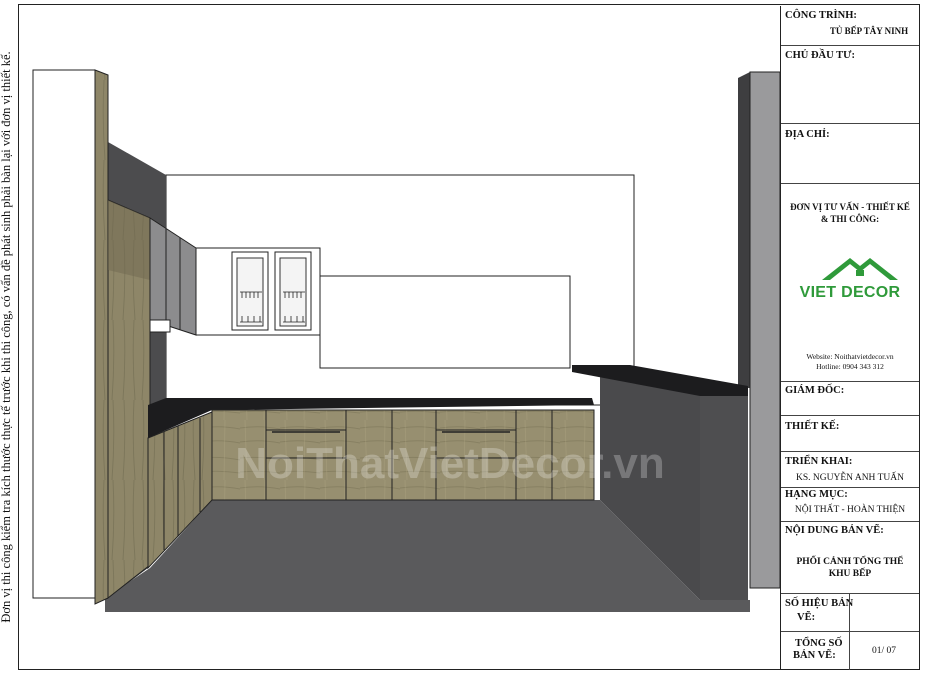  I want to click on right-column-lower, so click(724, 495).